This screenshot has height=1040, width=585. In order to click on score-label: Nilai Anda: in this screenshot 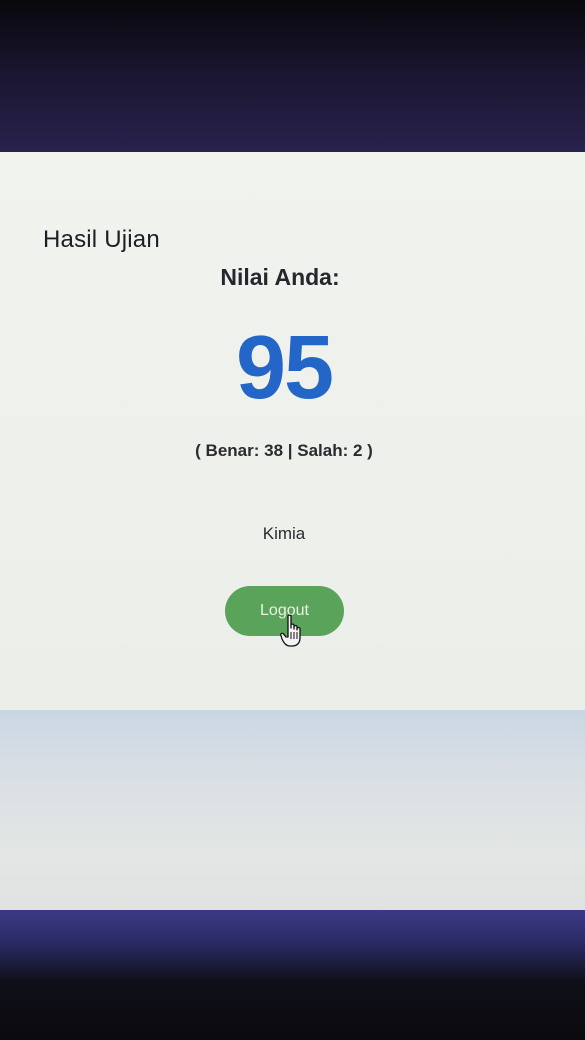, I will do `click(280, 277)`.